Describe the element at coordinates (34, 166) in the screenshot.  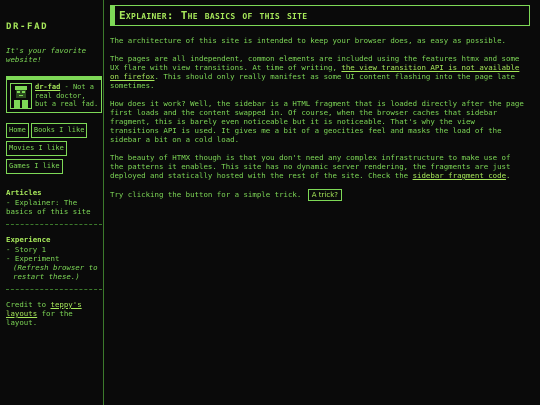
I see `nav-games-button: Games I like` at that location.